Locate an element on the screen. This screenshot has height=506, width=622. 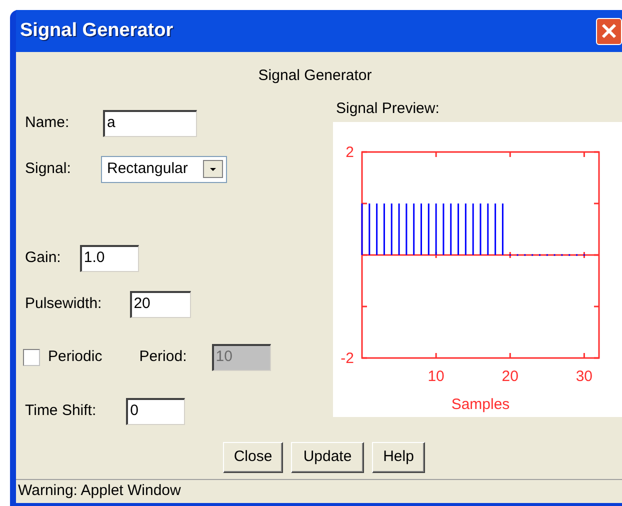
x-tick-label: 20 is located at coordinates (510, 376).